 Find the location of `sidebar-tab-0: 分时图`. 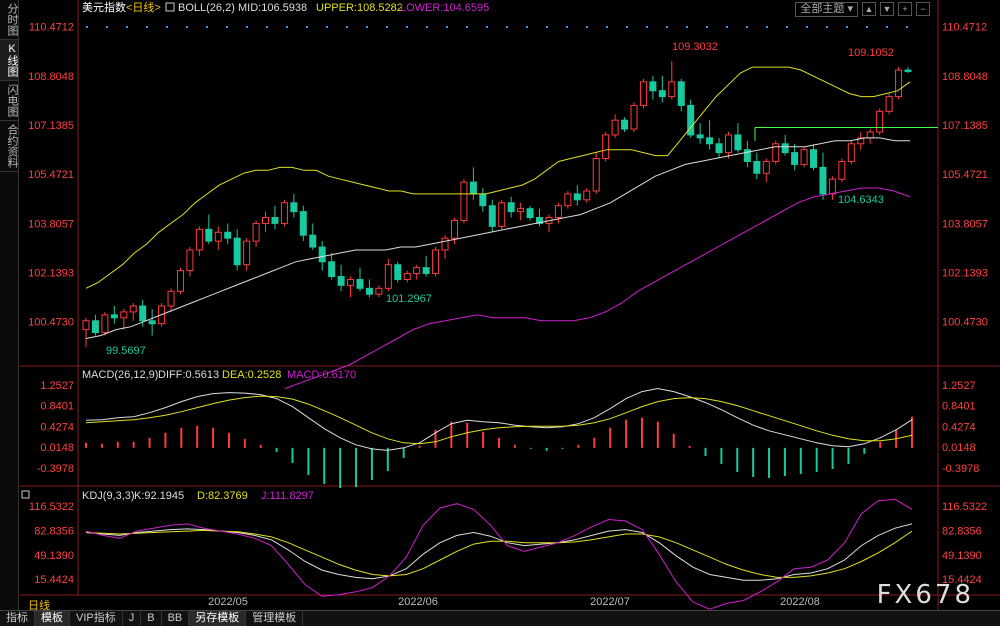

sidebar-tab-0: 分时图 is located at coordinates (9, 20).